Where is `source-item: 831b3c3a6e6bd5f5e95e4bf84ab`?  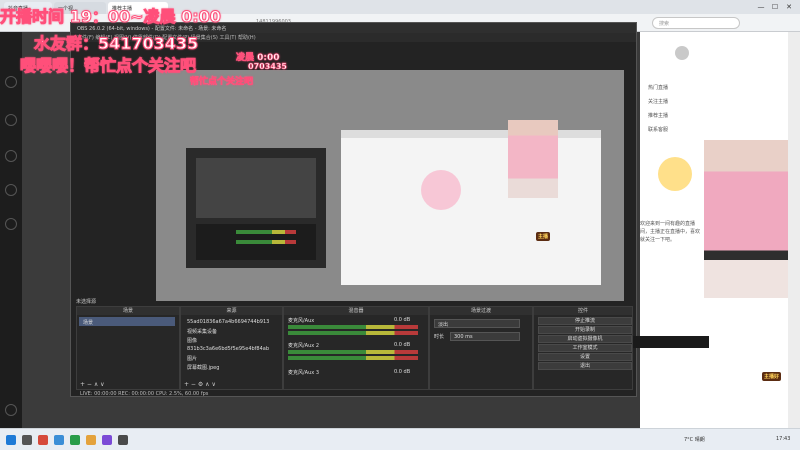 source-item: 831b3c3a6e6bd5f5e95e4bf84ab is located at coordinates (230, 348).